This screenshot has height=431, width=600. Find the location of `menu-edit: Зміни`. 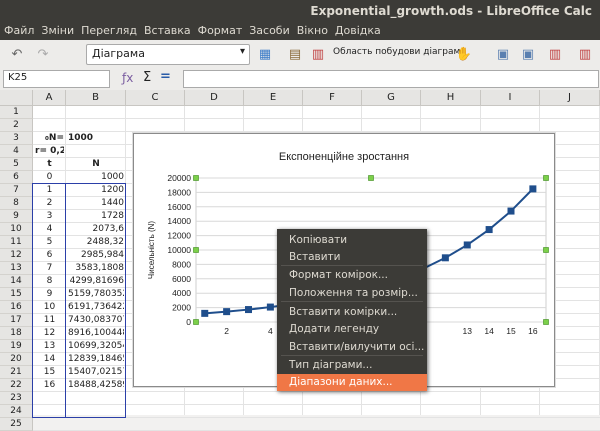

menu-edit: Зміни is located at coordinates (57, 30).